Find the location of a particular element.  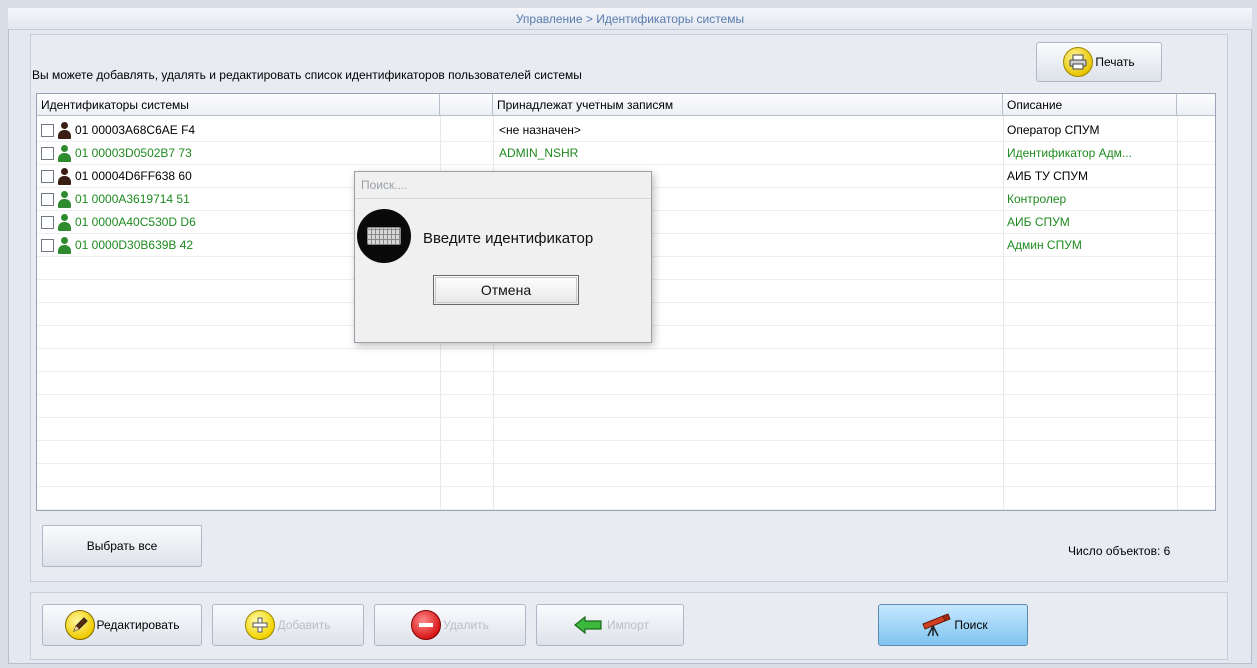

delete-button: Удалить is located at coordinates (450, 625).